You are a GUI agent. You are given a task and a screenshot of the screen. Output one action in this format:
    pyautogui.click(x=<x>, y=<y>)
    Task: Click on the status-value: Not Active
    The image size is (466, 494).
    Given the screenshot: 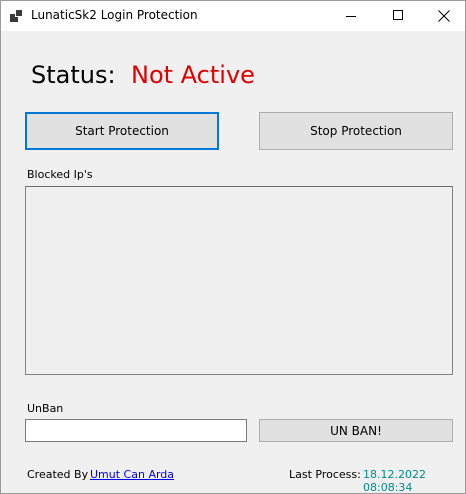 What is the action you would take?
    pyautogui.click(x=193, y=75)
    